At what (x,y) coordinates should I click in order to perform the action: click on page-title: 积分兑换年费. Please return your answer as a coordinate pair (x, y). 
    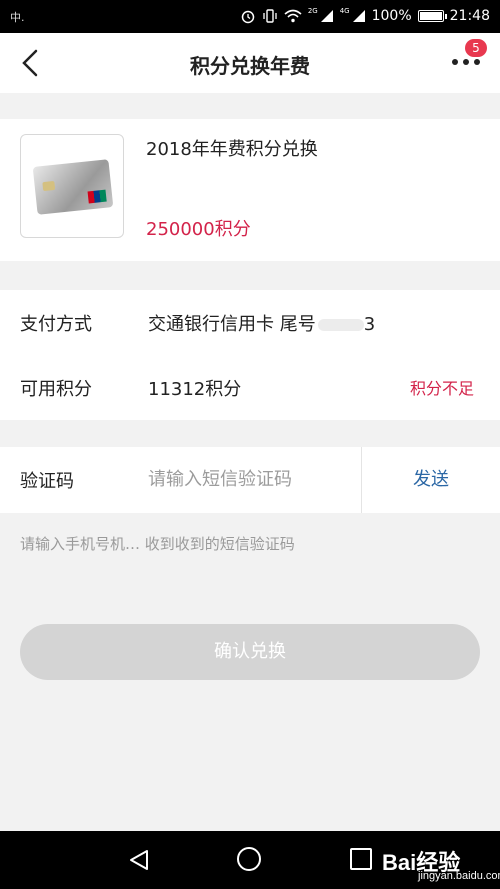
    Looking at the image, I should click on (250, 66).